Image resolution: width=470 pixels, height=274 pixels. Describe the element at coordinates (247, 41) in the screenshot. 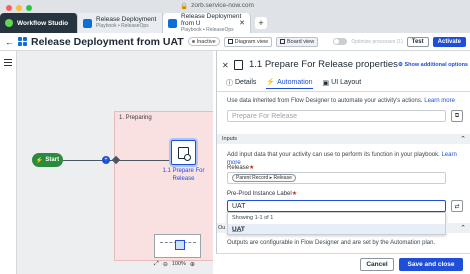

I see `diagram-view-button: Diagram view` at that location.